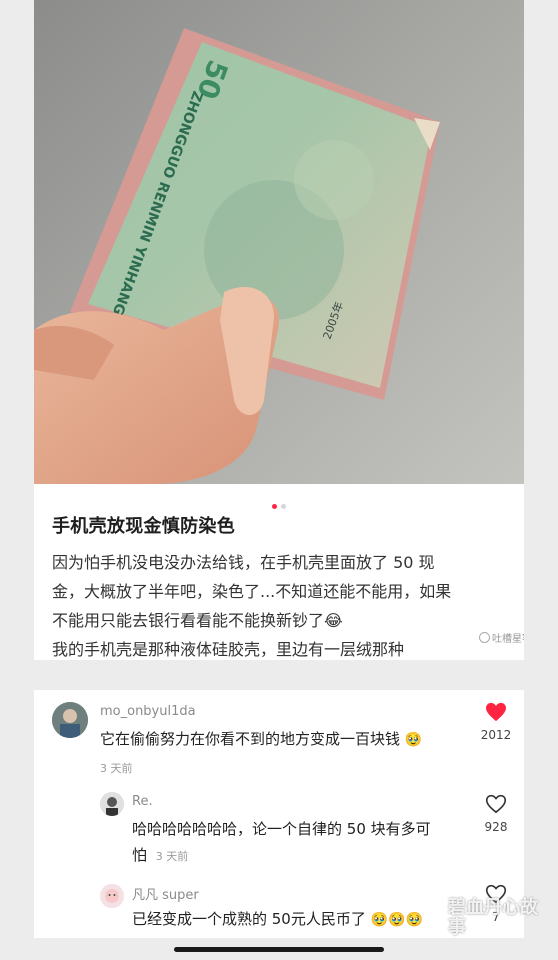  I want to click on watermark-text: 吐槽星客, so click(508, 639).